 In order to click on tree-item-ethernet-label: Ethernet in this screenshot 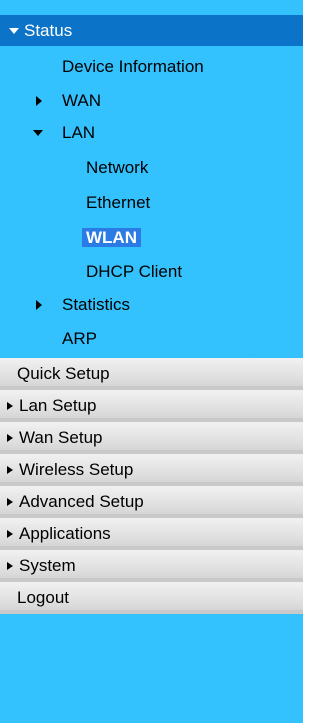, I will do `click(118, 202)`.